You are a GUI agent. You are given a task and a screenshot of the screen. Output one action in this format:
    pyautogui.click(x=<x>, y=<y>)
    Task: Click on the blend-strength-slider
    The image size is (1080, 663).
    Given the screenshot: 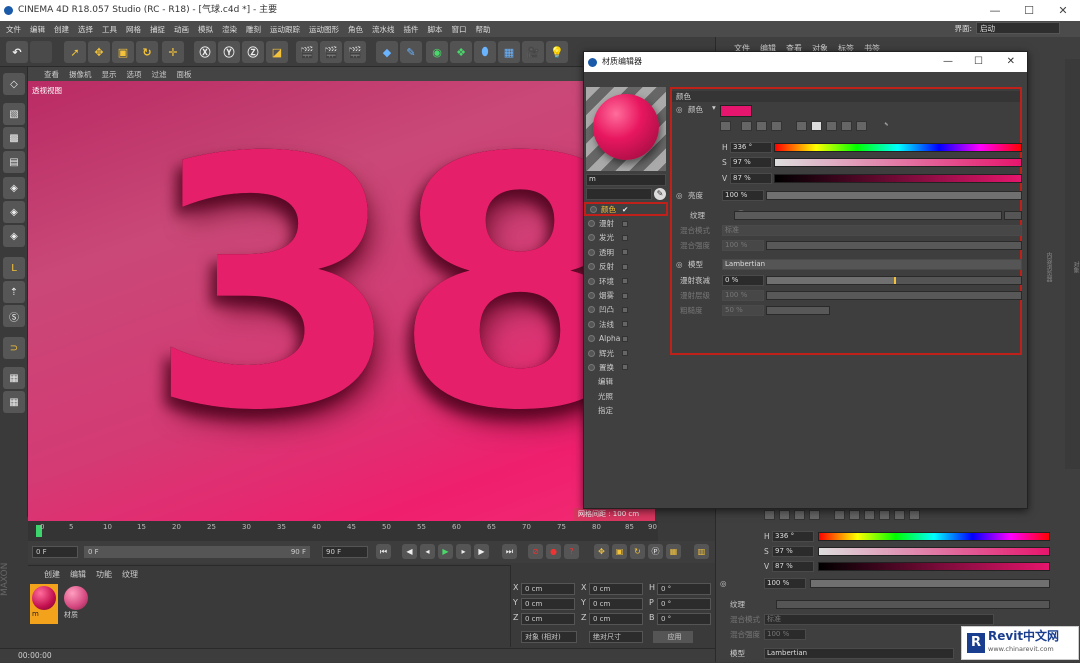 What is the action you would take?
    pyautogui.click(x=894, y=245)
    